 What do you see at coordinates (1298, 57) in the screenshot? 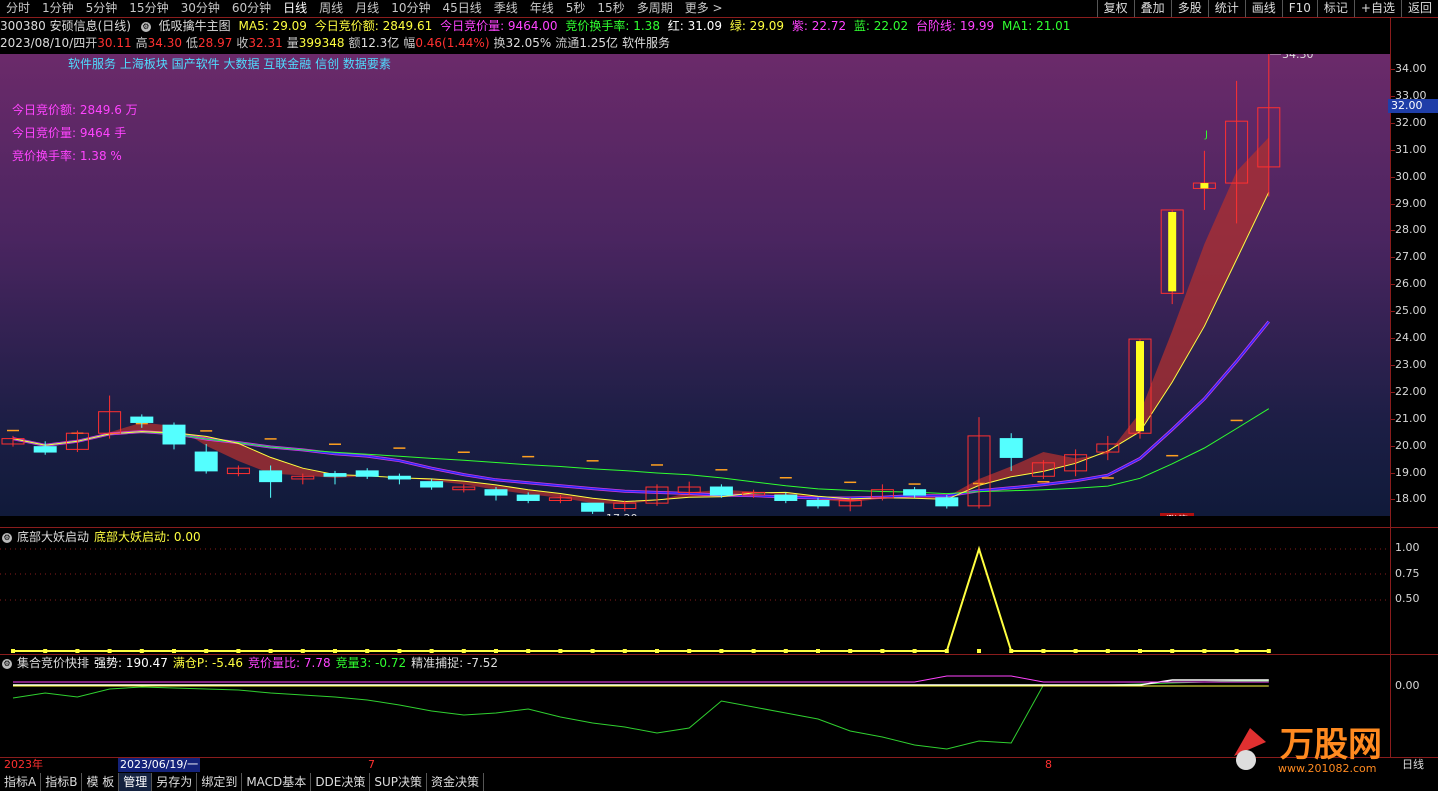
I see `high-marker: 34.30` at bounding box center [1298, 57].